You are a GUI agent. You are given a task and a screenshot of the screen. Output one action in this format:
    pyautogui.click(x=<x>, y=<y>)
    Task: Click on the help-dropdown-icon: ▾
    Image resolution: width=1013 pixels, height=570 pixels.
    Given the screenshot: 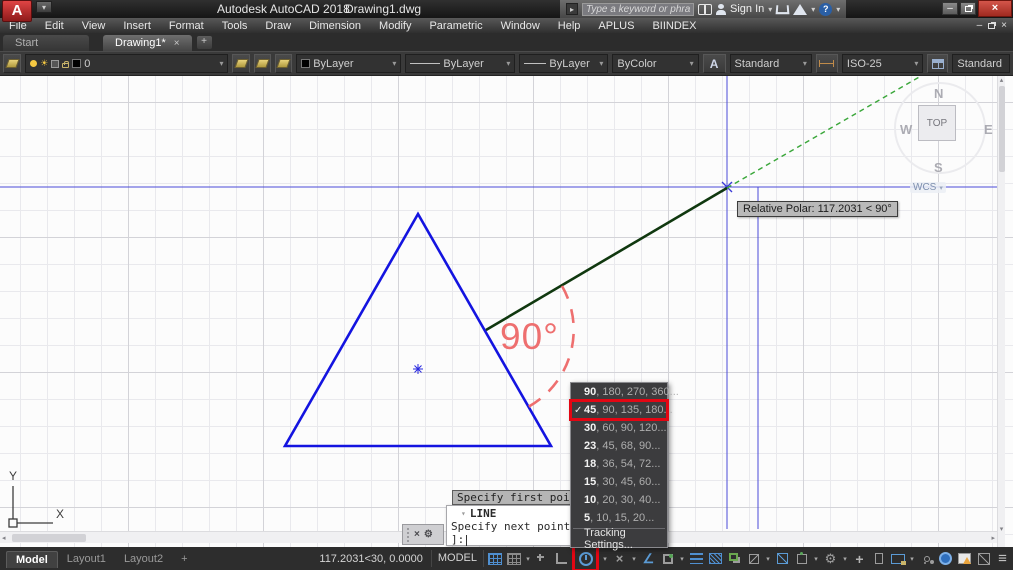 What is the action you would take?
    pyautogui.click(x=838, y=9)
    